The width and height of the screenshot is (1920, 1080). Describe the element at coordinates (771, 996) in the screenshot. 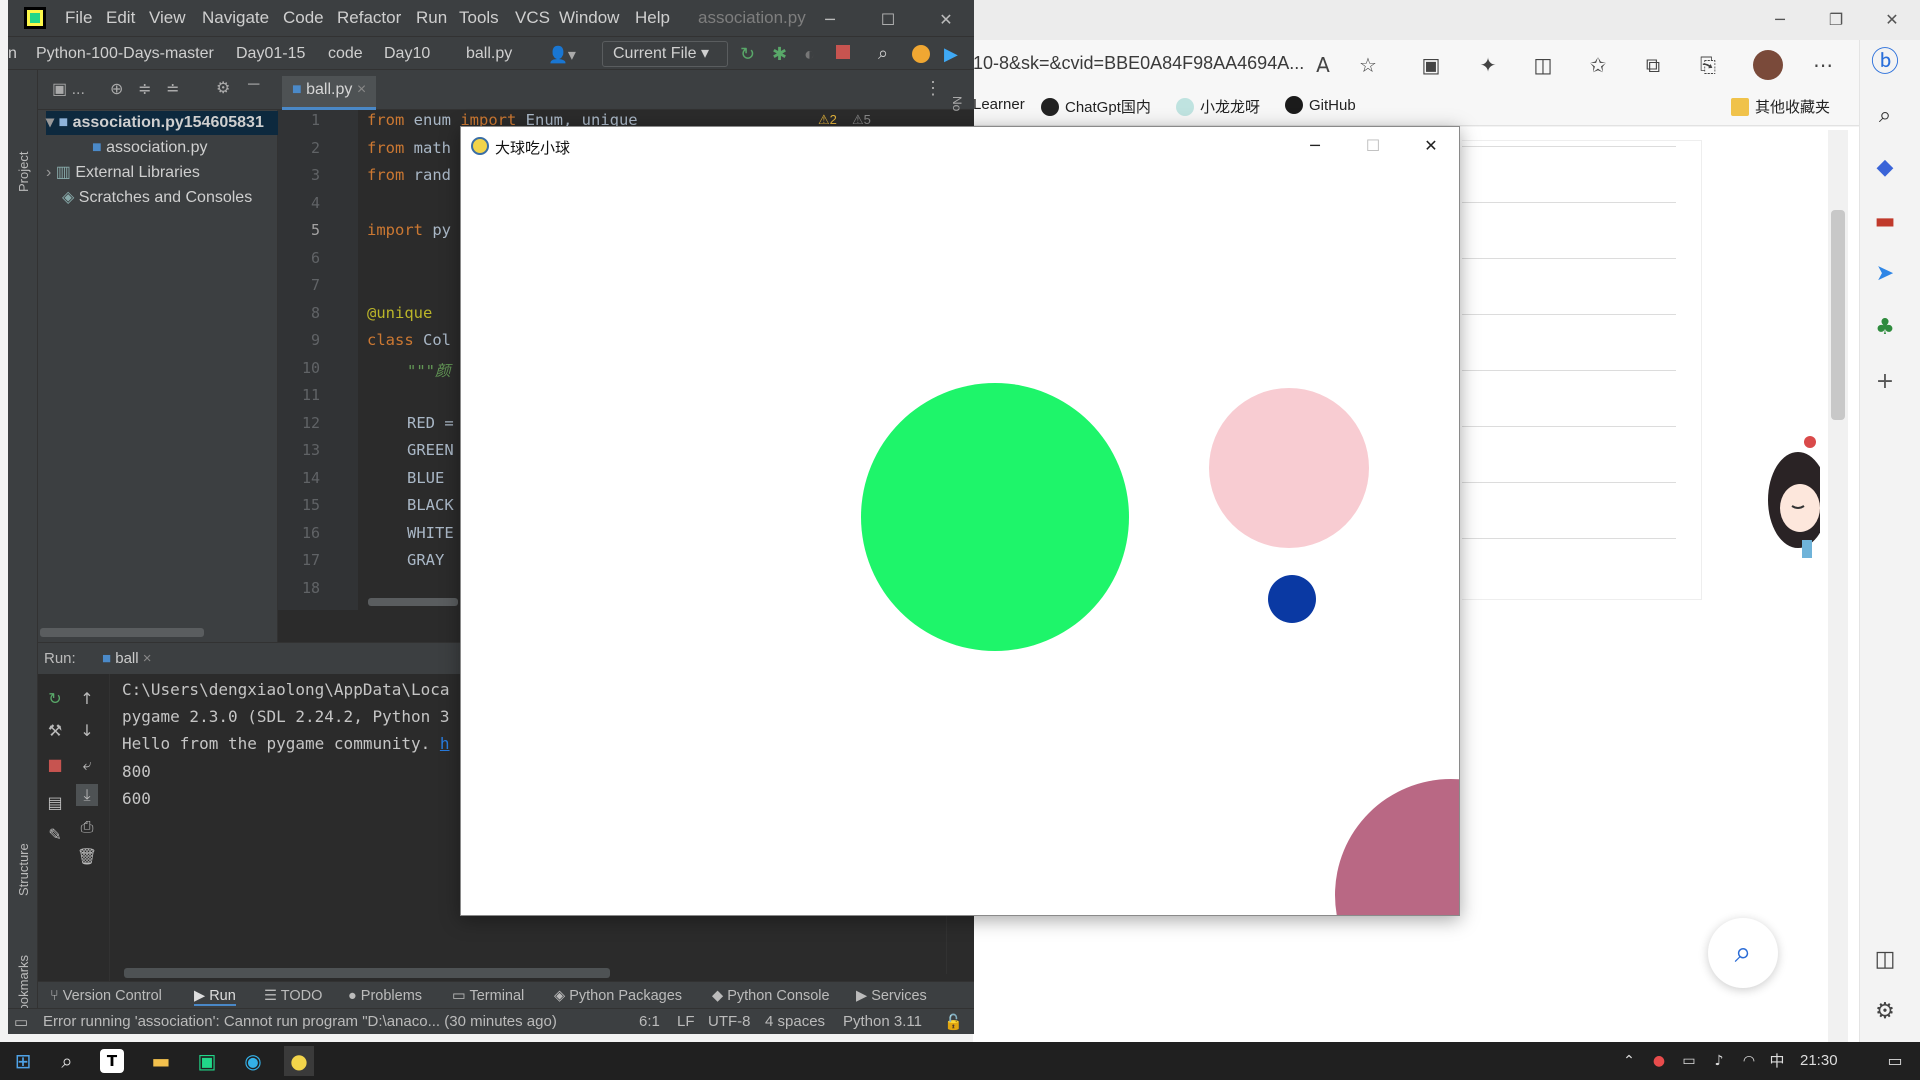

I see `tool-tab-python-console: ◆ Python Console` at that location.